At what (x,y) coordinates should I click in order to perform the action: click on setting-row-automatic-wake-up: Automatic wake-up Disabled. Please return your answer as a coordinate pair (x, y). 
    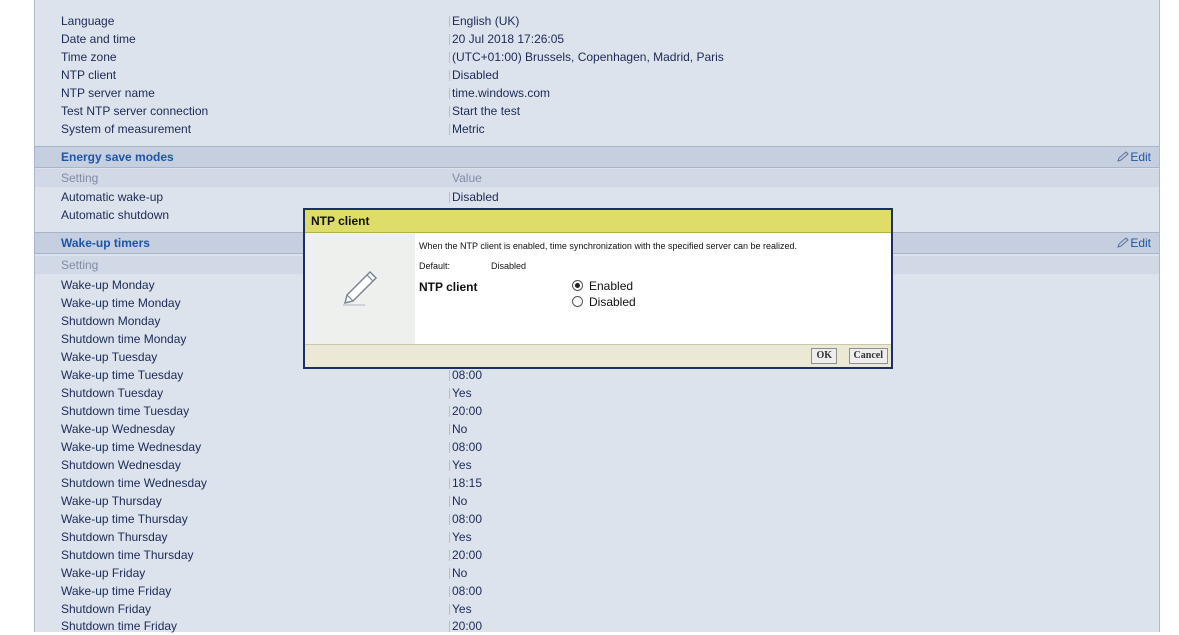
    Looking at the image, I should click on (597, 197).